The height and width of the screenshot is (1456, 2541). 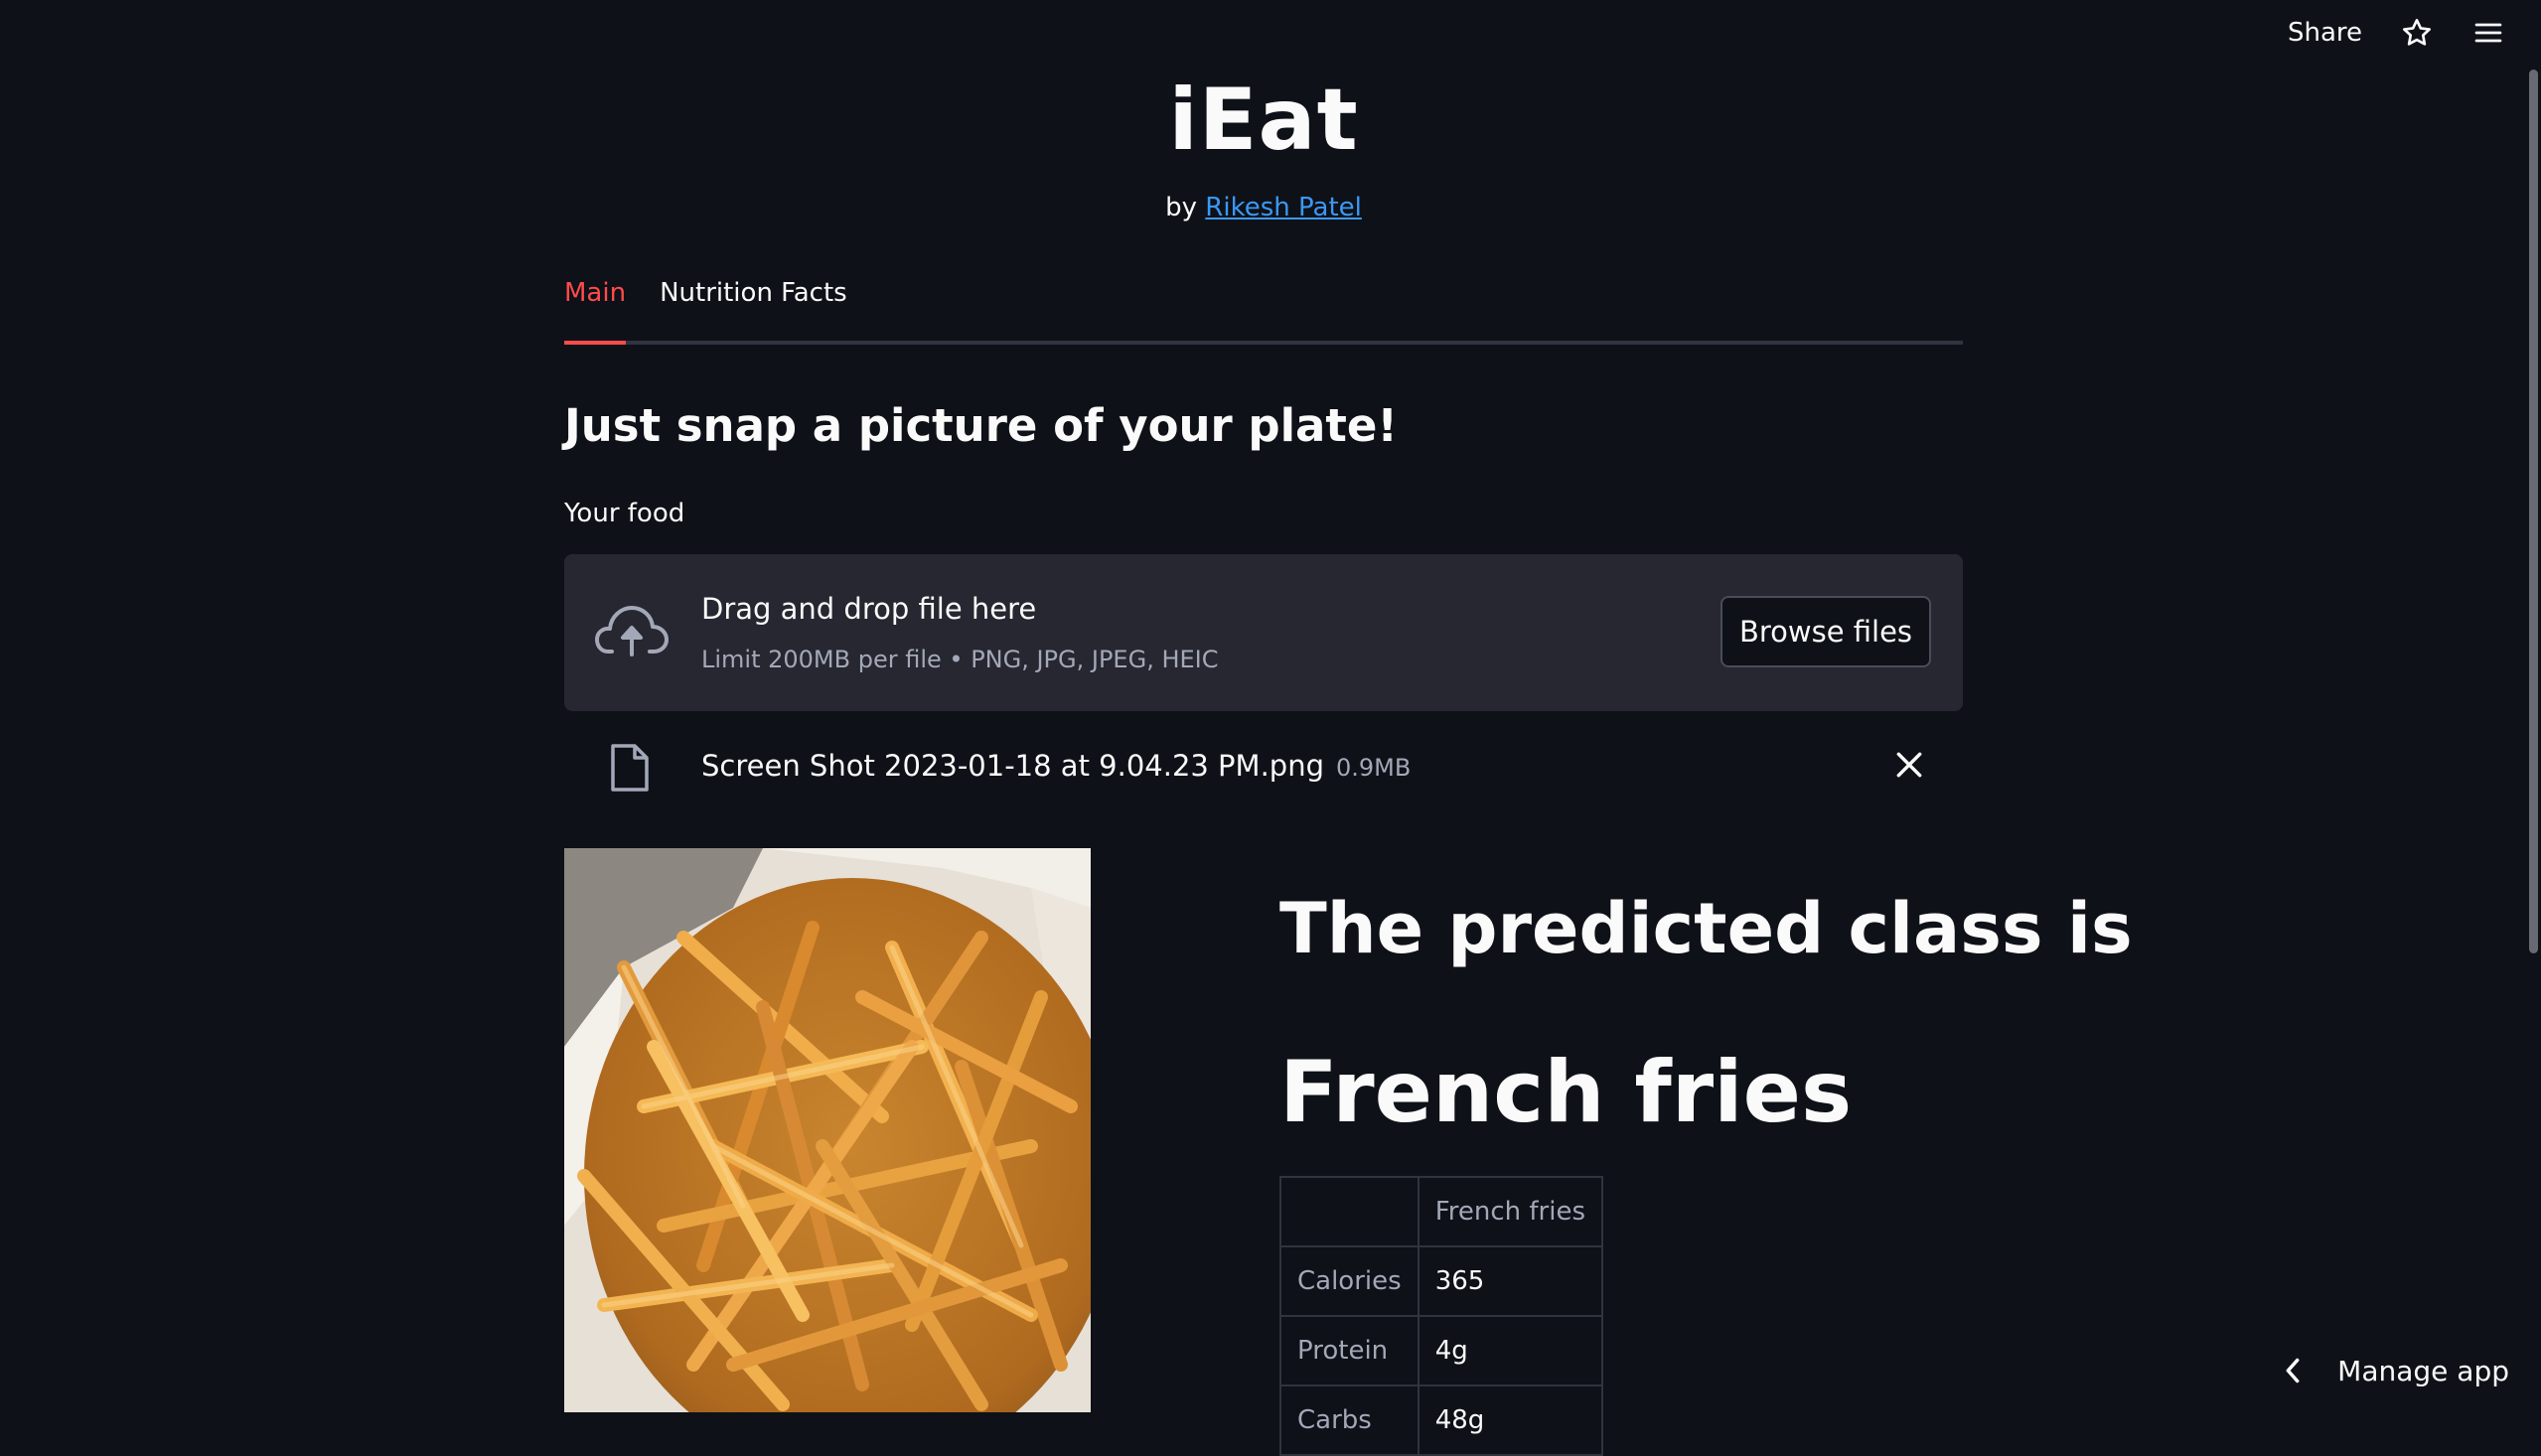 What do you see at coordinates (868, 609) in the screenshot?
I see `dropzone-title: Drag and drop file here` at bounding box center [868, 609].